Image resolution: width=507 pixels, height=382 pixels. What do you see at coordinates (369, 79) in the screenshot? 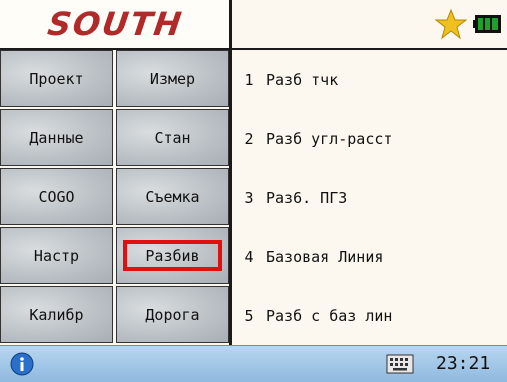
I see `submenu-item-stake-point: 1 Разб тчк` at bounding box center [369, 79].